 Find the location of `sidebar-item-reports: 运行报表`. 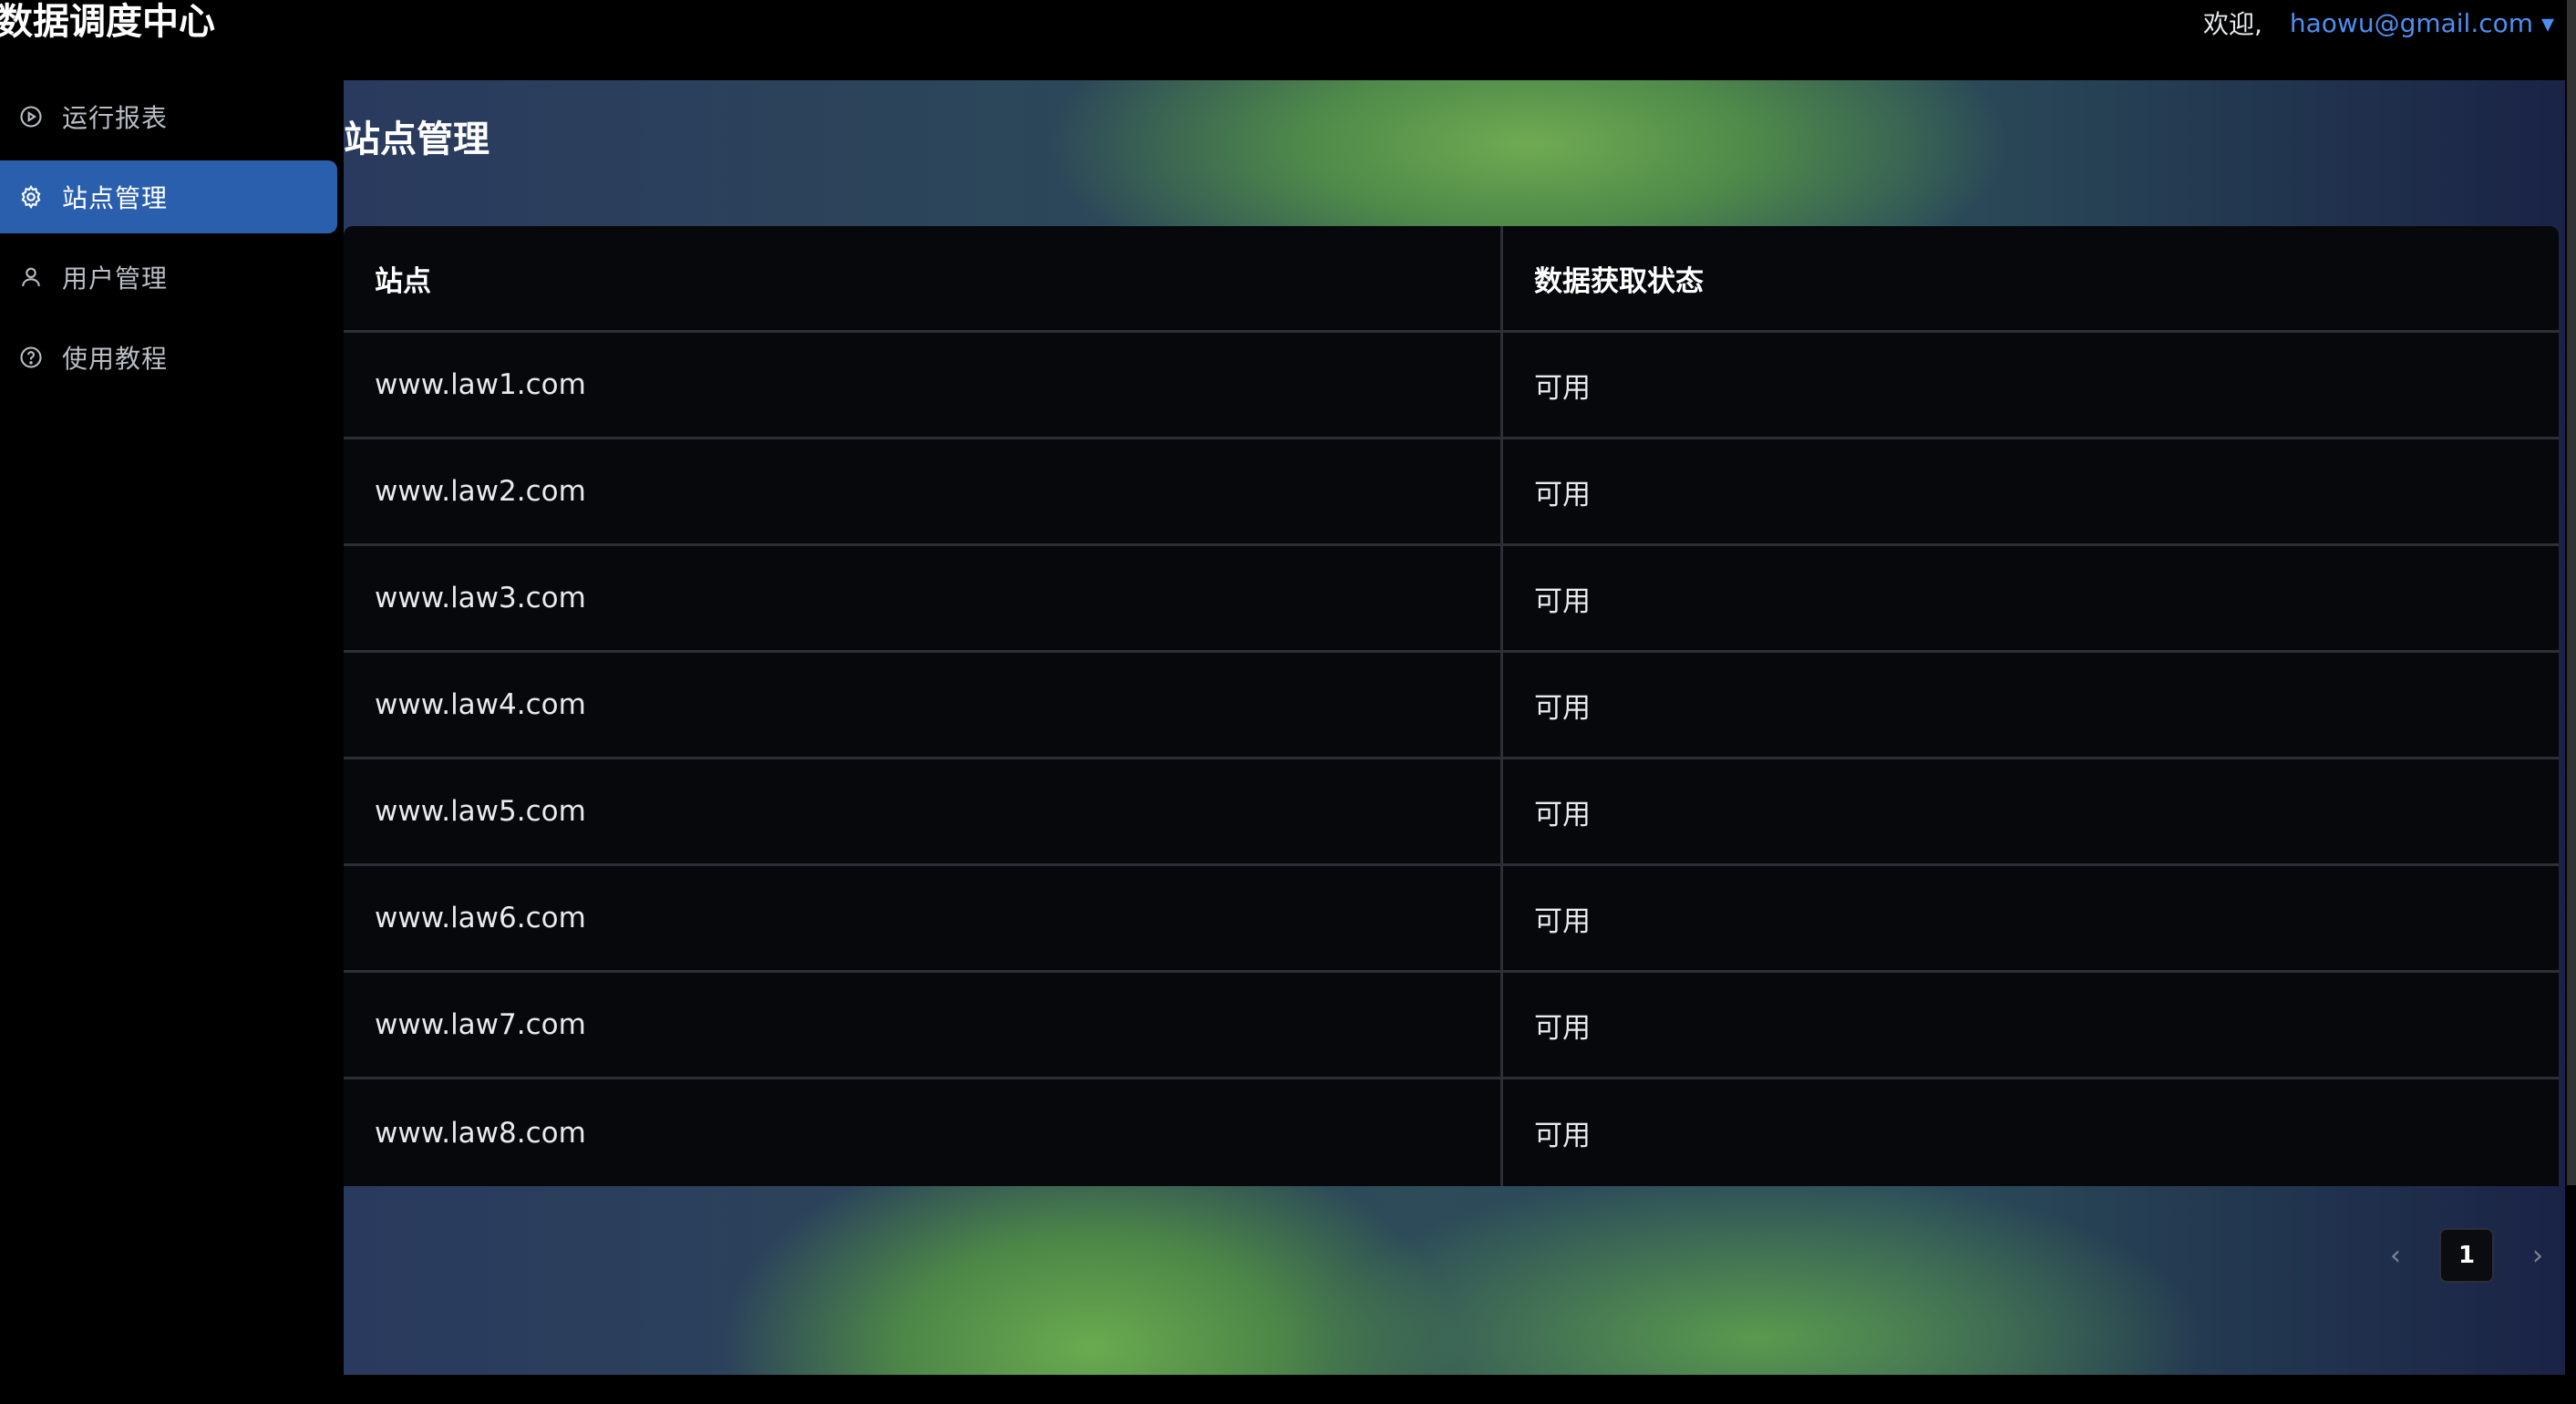

sidebar-item-reports: 运行报表 is located at coordinates (168, 116).